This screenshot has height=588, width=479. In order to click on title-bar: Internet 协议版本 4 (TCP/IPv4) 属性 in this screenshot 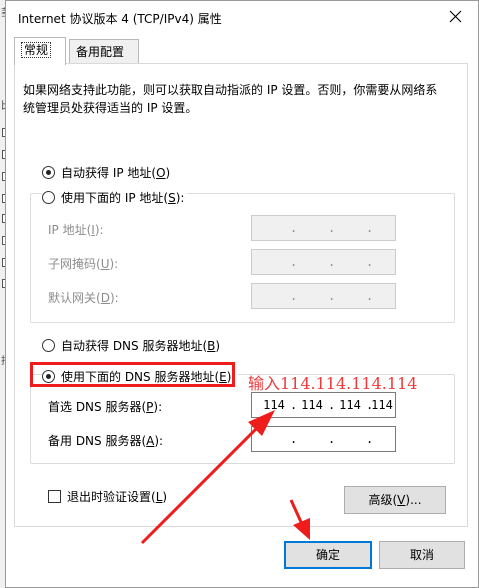, I will do `click(242, 18)`.